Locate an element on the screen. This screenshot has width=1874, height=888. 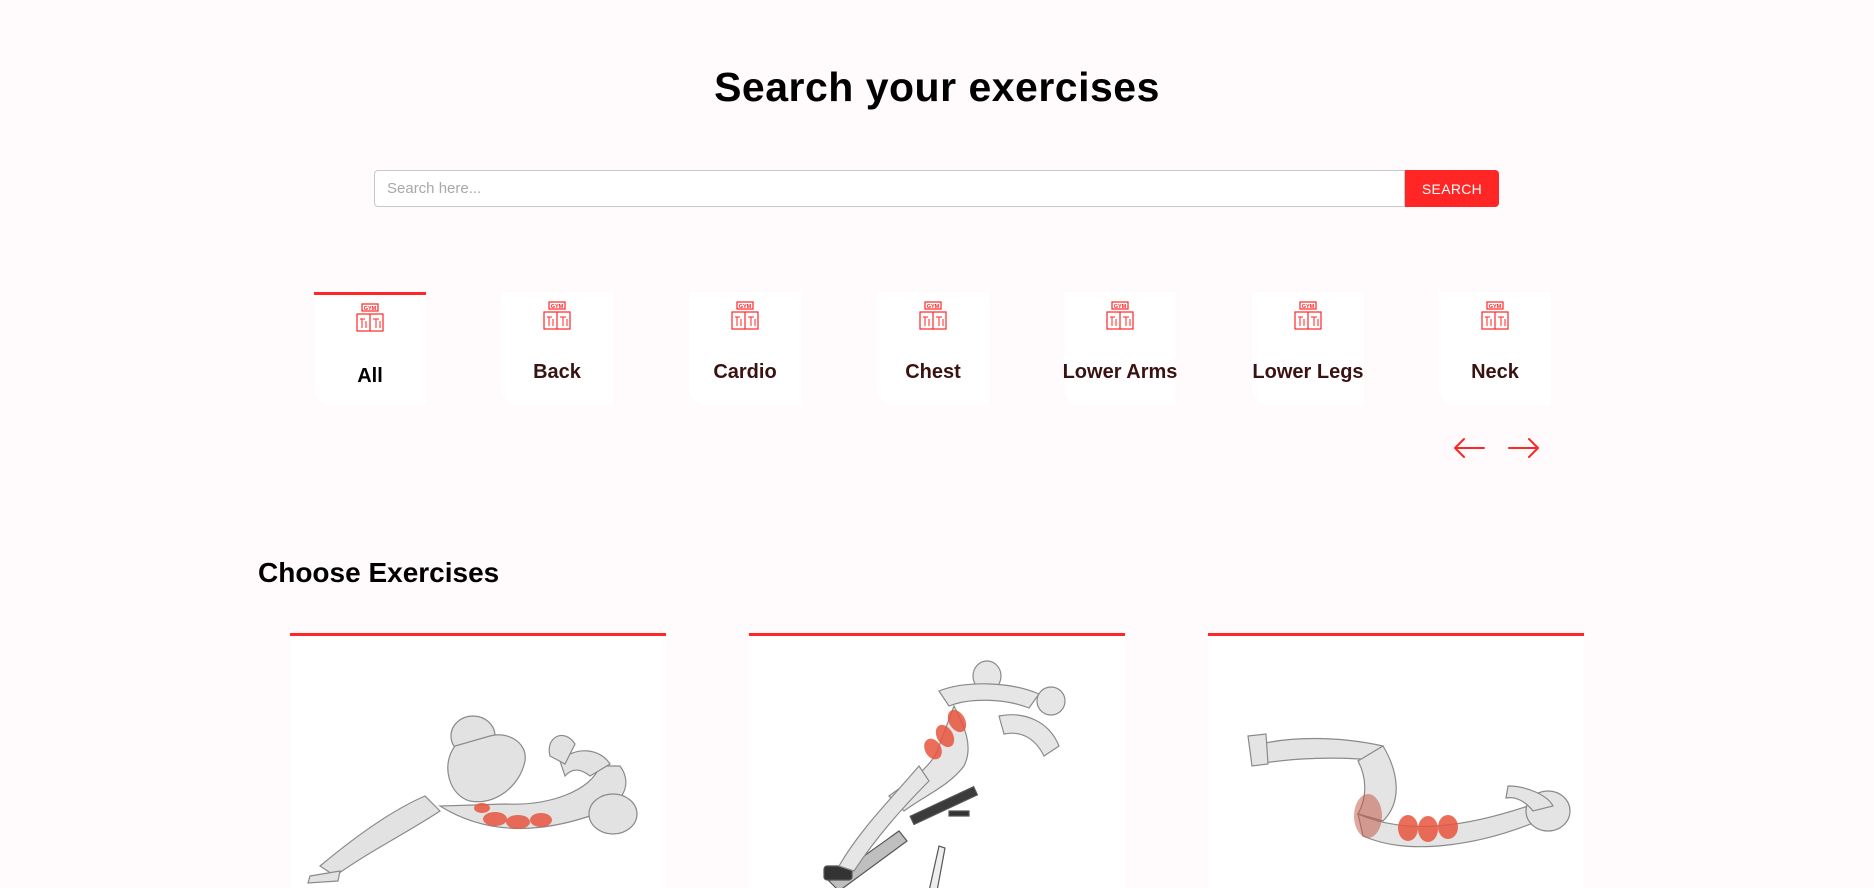
category-chest: GYM Chest is located at coordinates (933, 348).